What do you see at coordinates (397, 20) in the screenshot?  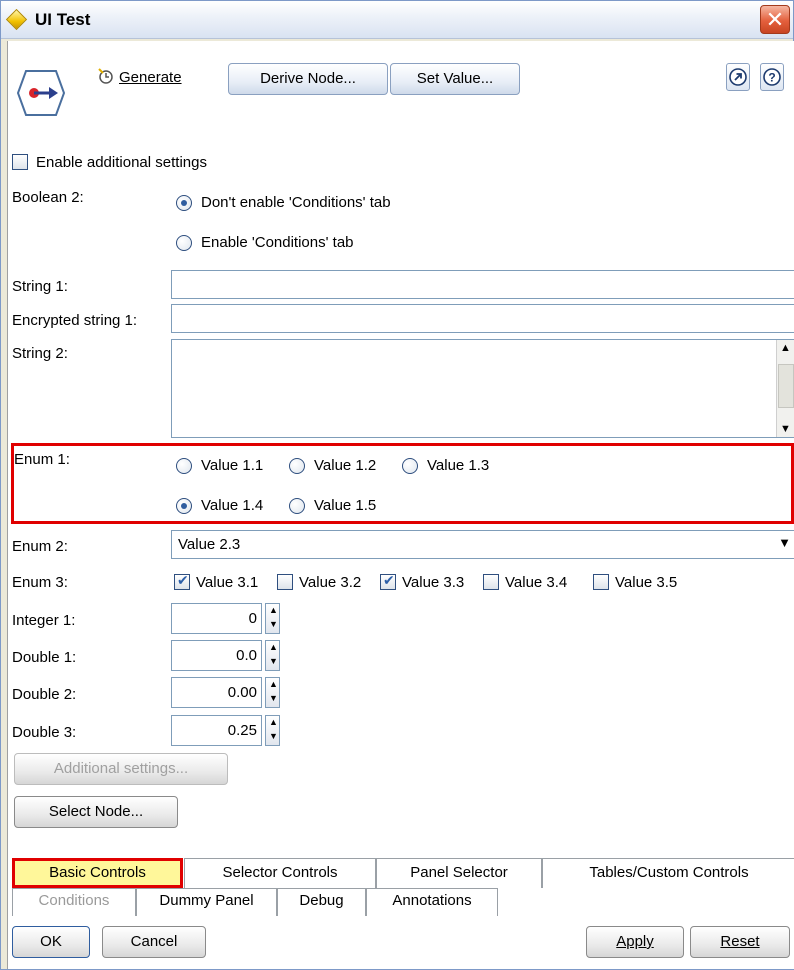 I see `title-bar: UI Test ✕` at bounding box center [397, 20].